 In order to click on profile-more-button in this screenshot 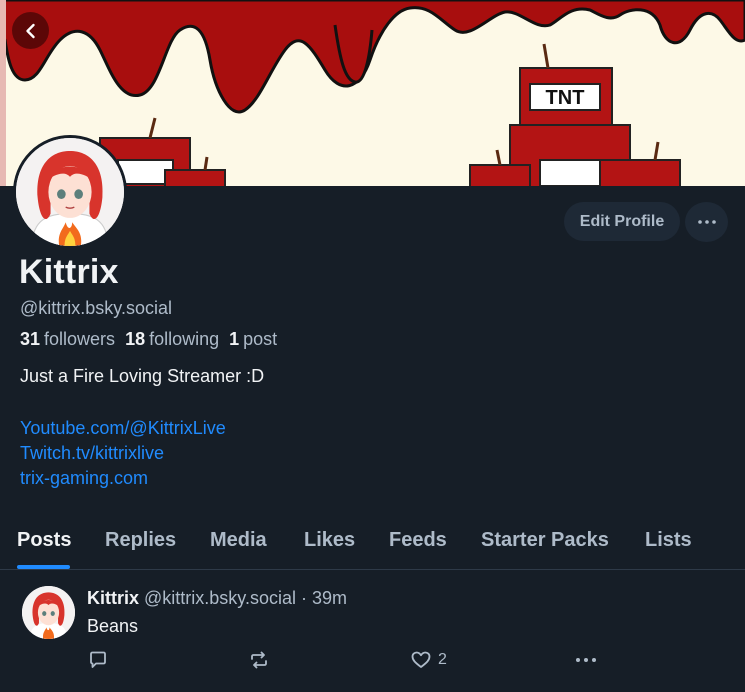, I will do `click(706, 222)`.